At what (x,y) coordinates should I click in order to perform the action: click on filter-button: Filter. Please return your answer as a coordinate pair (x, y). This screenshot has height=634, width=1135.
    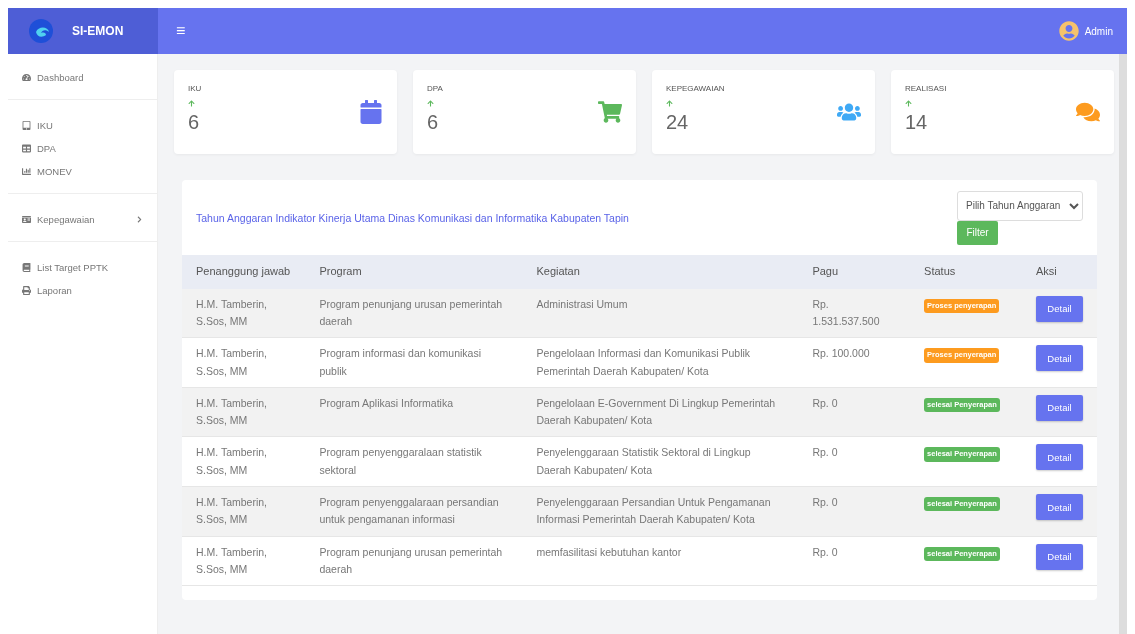
    Looking at the image, I should click on (977, 232).